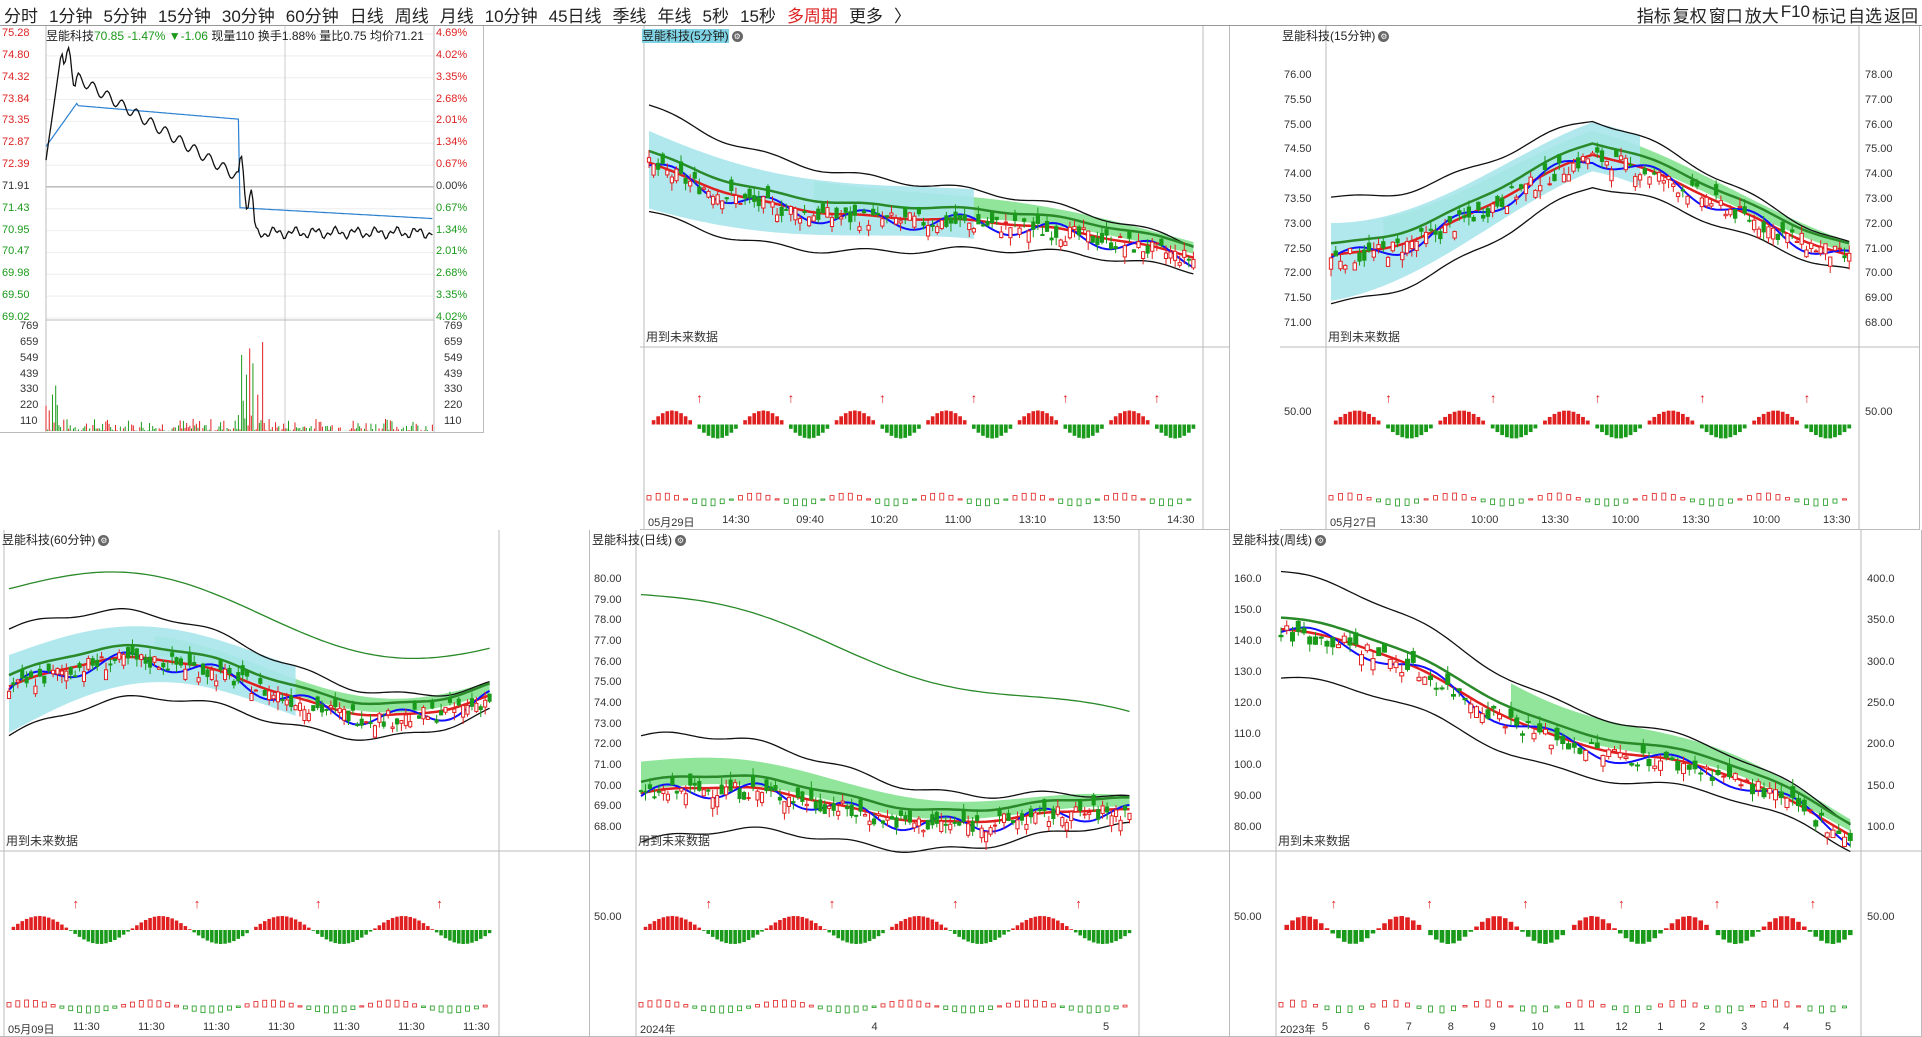 The width and height of the screenshot is (1922, 1037). Describe the element at coordinates (248, 14) in the screenshot. I see `period-tab-4: 30分钟` at that location.